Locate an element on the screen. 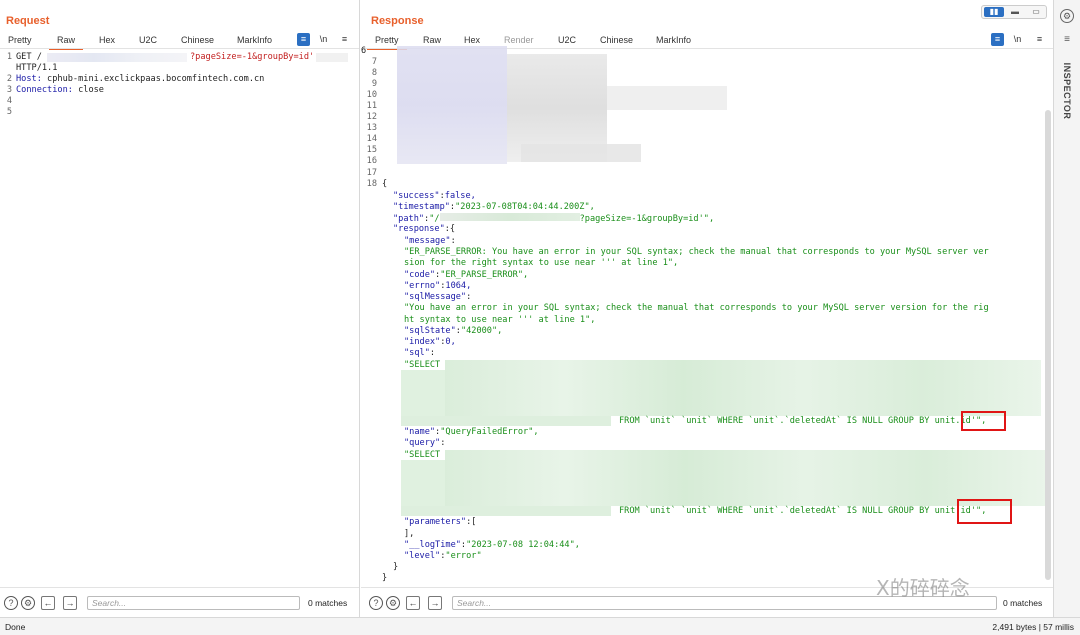  request-line: 1 GET / ?pageSize=-1&groupBy=id' is located at coordinates (174, 57).